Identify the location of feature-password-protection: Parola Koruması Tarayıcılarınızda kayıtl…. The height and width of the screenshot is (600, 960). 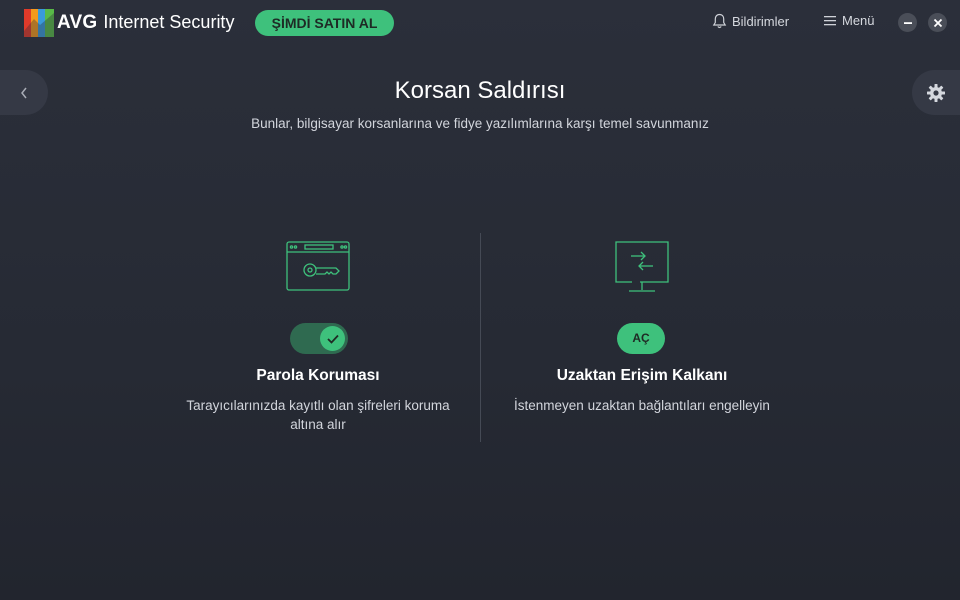
(318, 331).